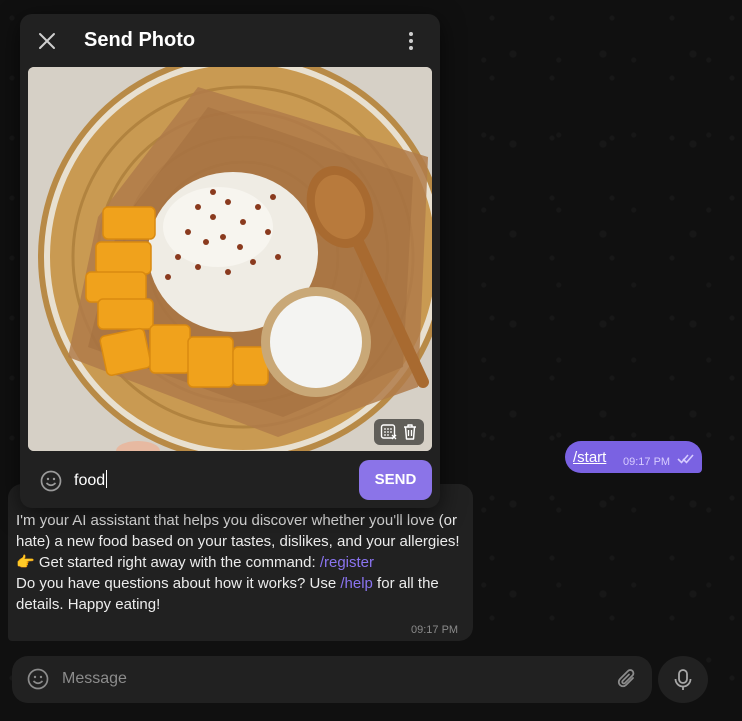 This screenshot has height=721, width=742. I want to click on help-link: /help, so click(356, 583).